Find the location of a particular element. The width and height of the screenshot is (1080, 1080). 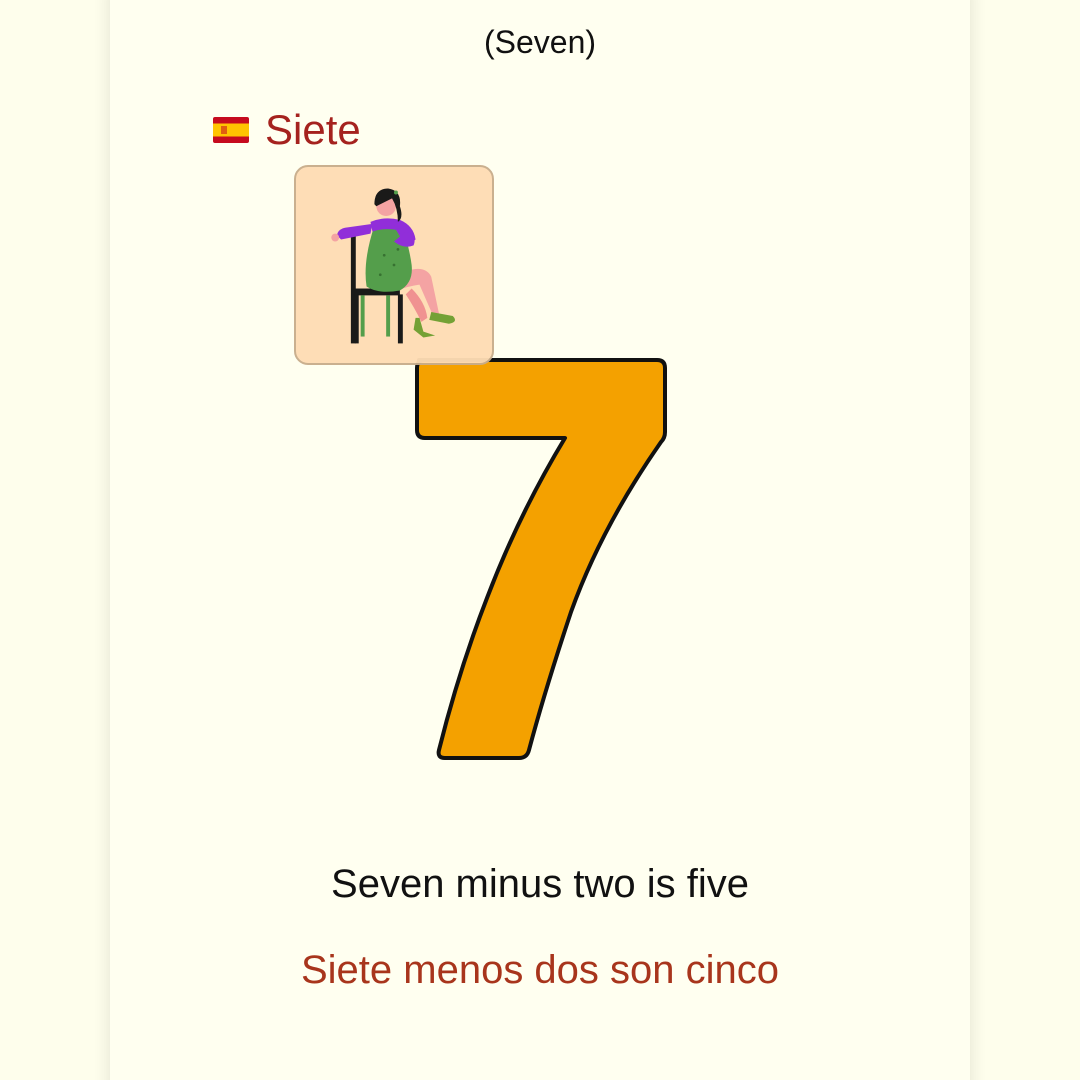

english-sentence: Seven minus two is five is located at coordinates (540, 884).